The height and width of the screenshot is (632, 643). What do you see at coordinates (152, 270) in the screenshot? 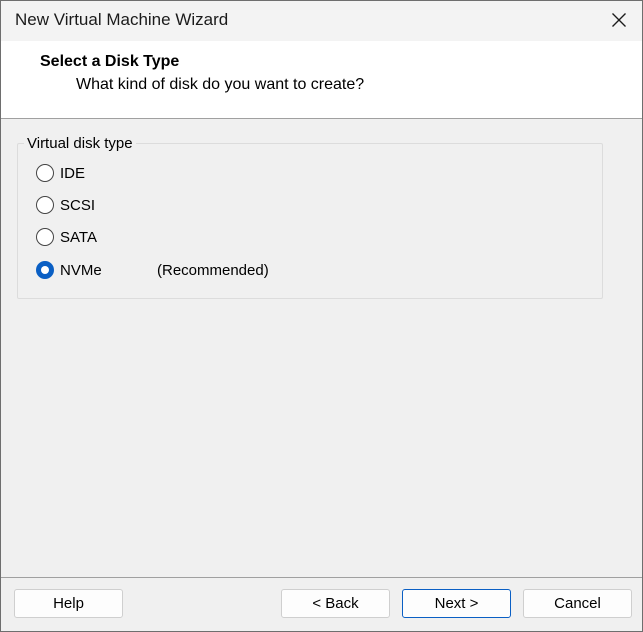
I see `radio-option-nvme: NVMe (Recommended)` at bounding box center [152, 270].